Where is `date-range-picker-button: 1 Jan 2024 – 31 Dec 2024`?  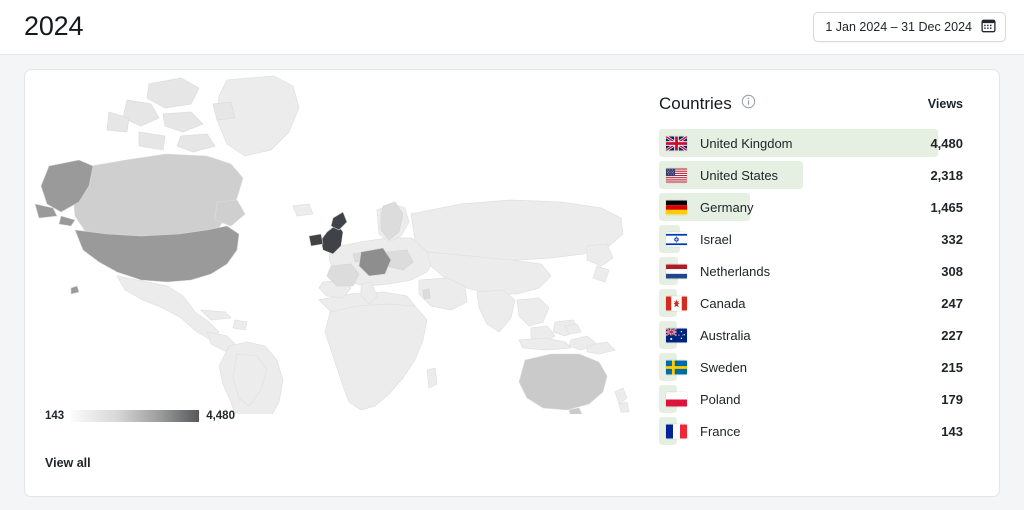 date-range-picker-button: 1 Jan 2024 – 31 Dec 2024 is located at coordinates (909, 27).